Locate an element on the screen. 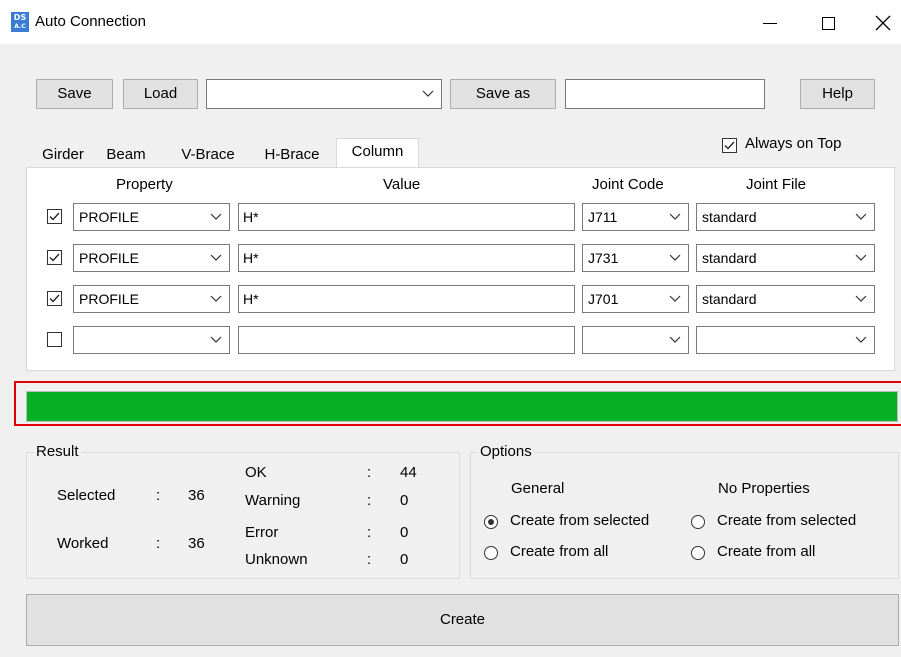 This screenshot has width=901, height=657. general-heading: General is located at coordinates (538, 488).